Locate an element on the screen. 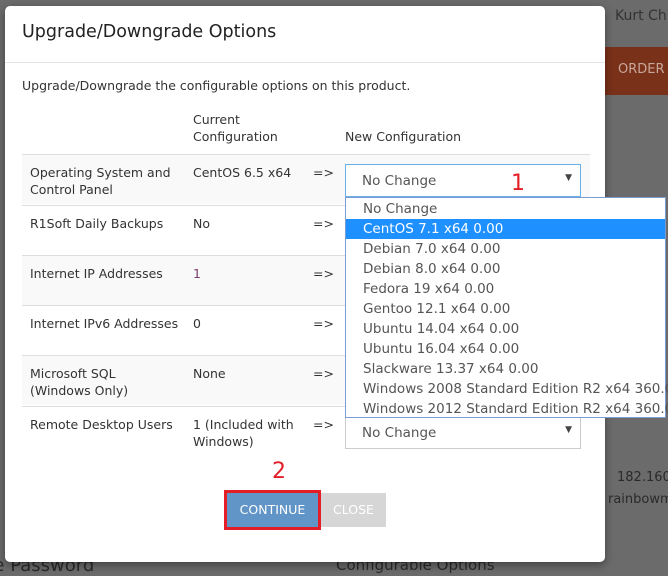 The width and height of the screenshot is (668, 576). dropdown-option: Debian 8.0 x64 0.00 is located at coordinates (505, 269).